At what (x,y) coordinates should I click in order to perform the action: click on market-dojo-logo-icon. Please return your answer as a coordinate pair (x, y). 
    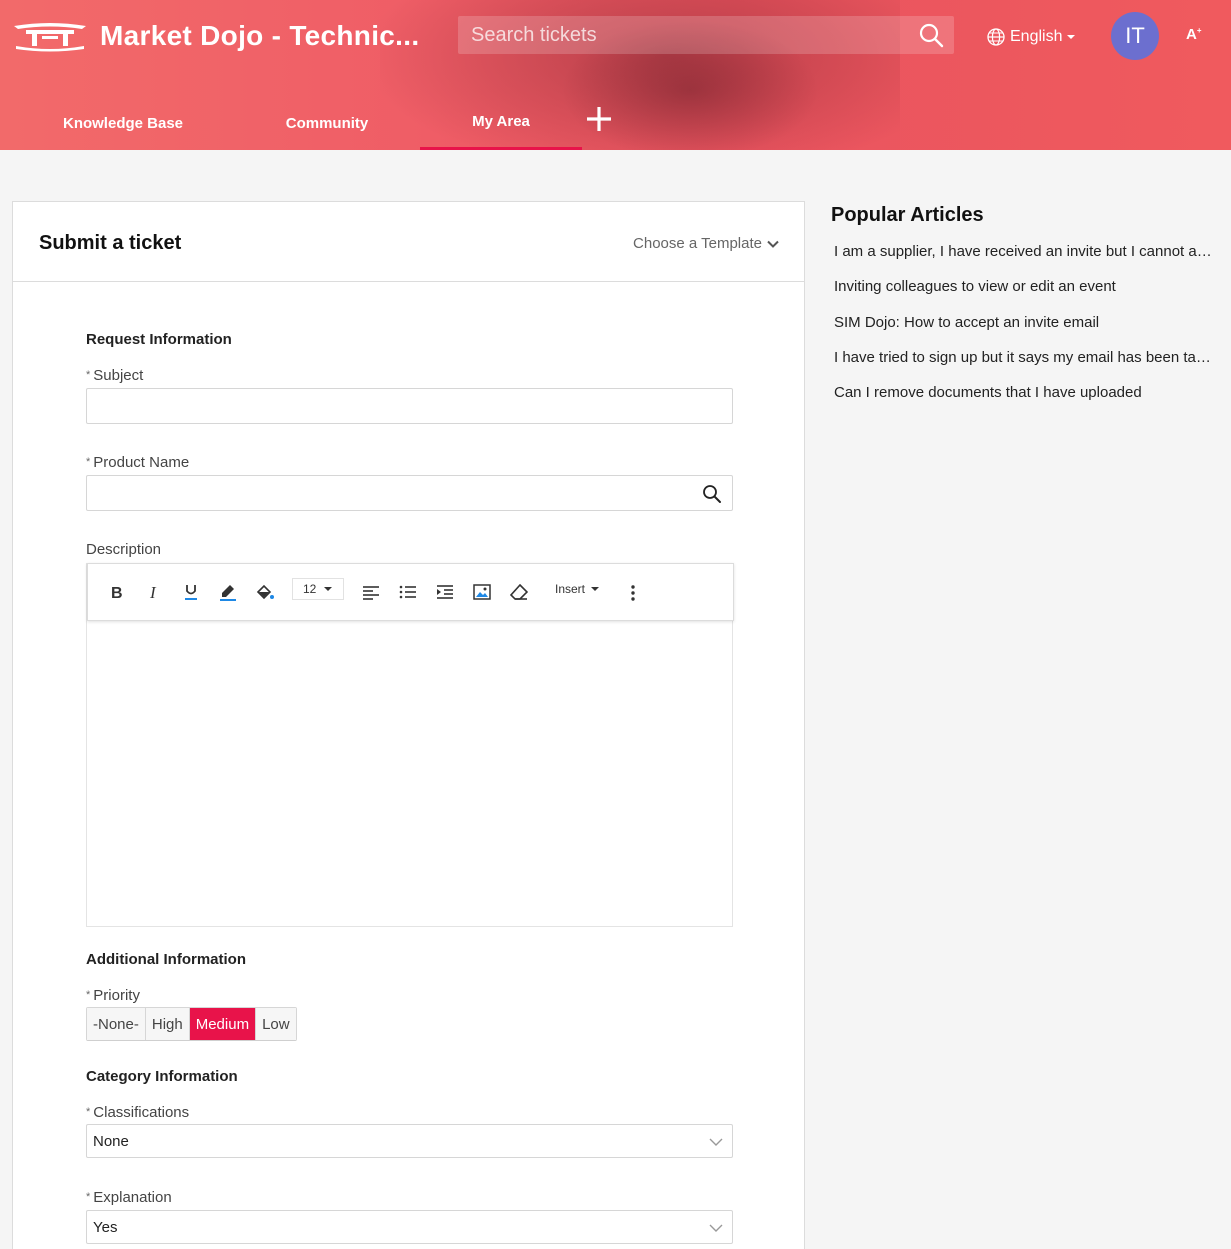
    Looking at the image, I should click on (50, 35).